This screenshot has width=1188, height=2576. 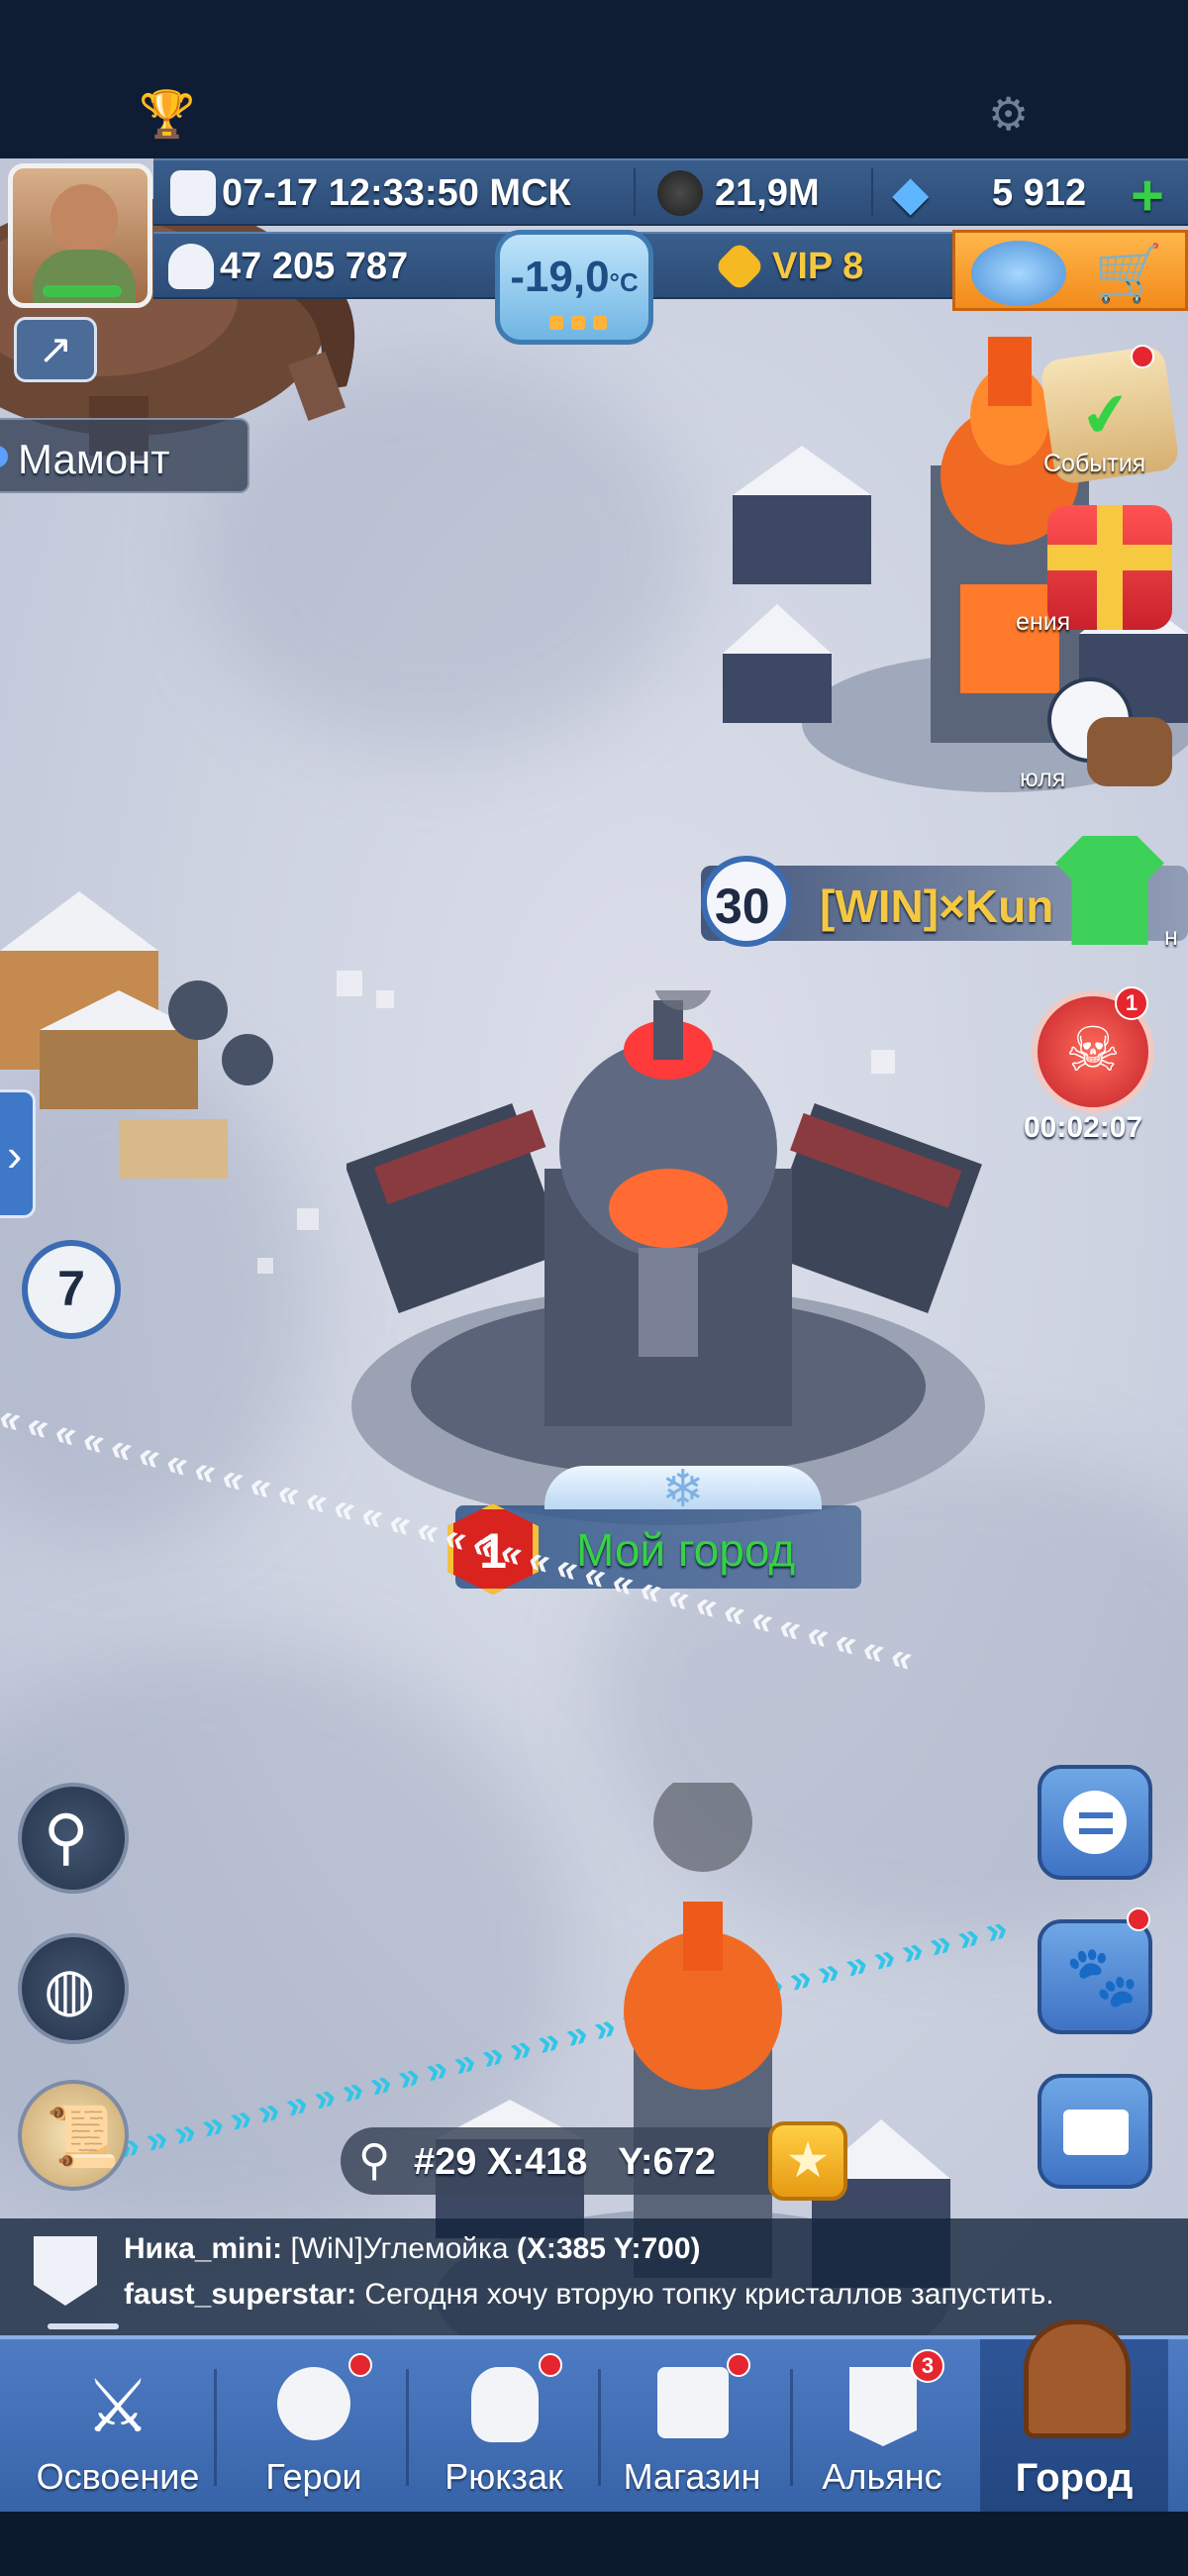 I want to click on shopping-cart-icon: 🛒, so click(x=1129, y=273).